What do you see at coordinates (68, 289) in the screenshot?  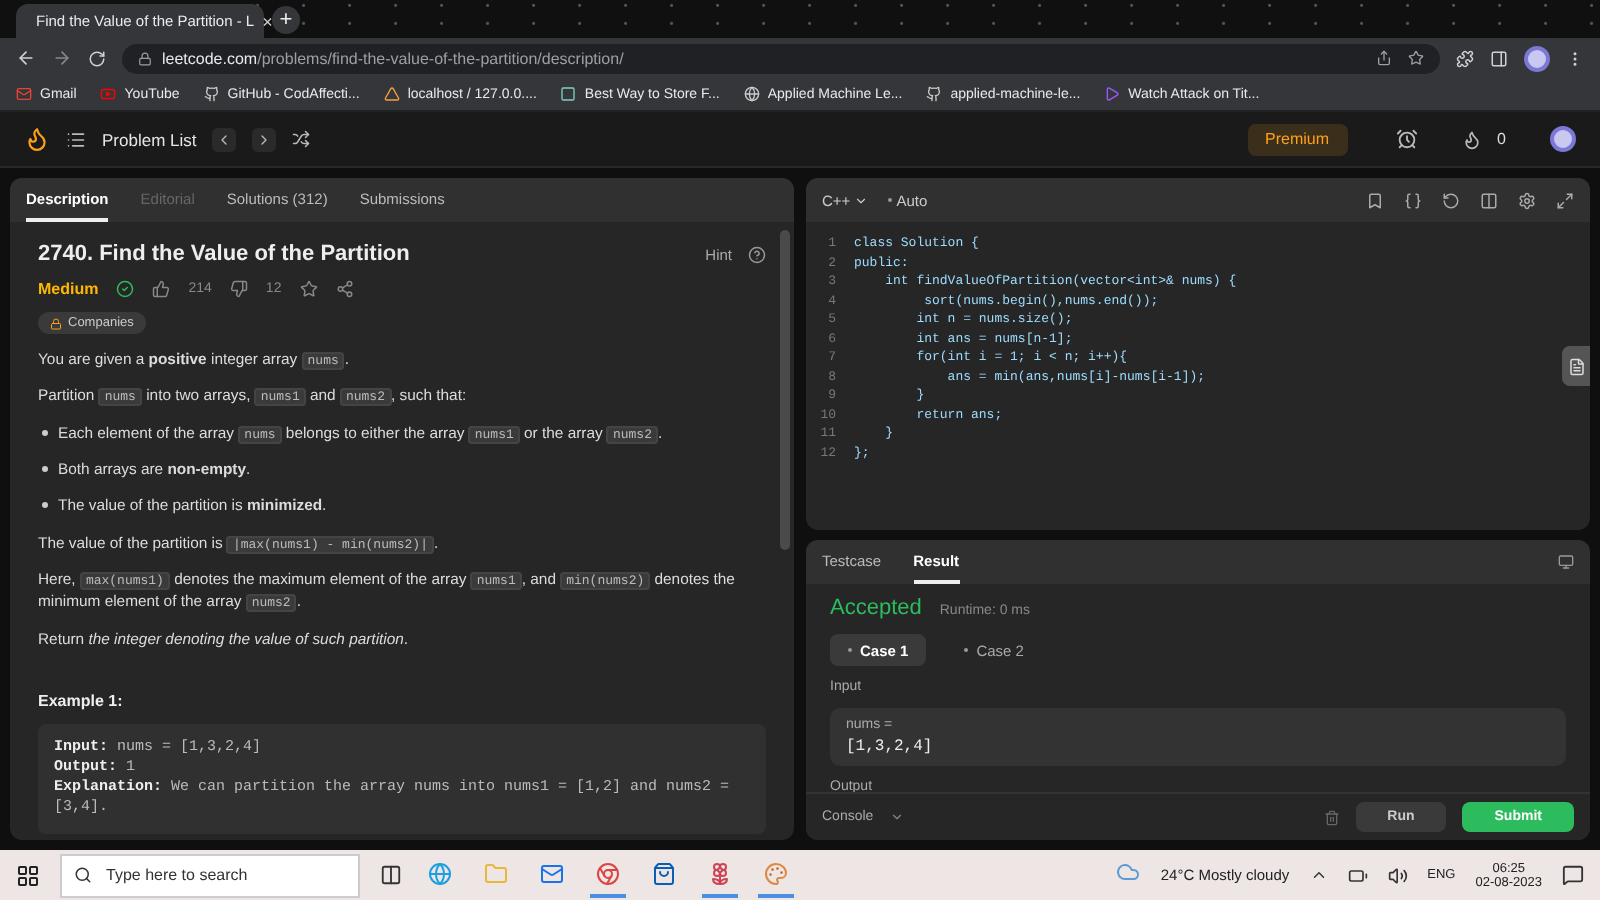 I see `difficulty-label: Medium` at bounding box center [68, 289].